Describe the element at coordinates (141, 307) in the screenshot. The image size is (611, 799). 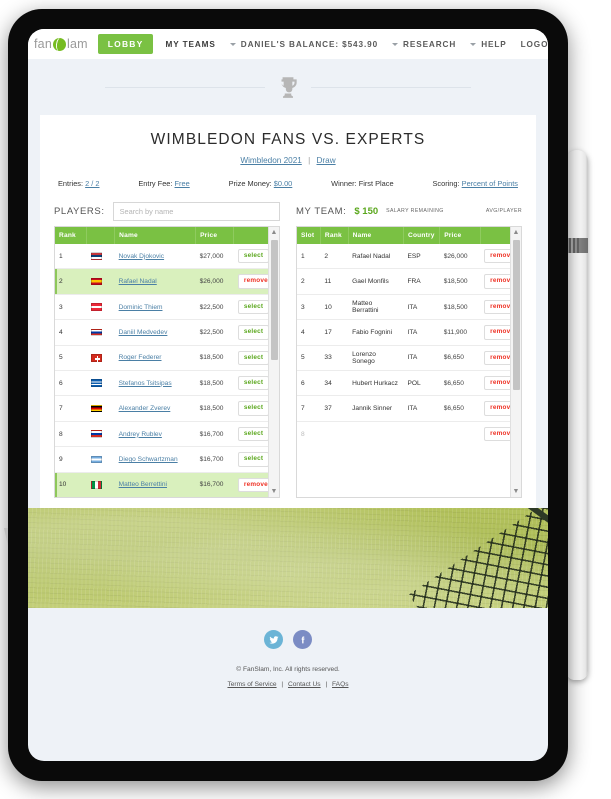
I see `player-name-link: Dominic Thiem` at that location.